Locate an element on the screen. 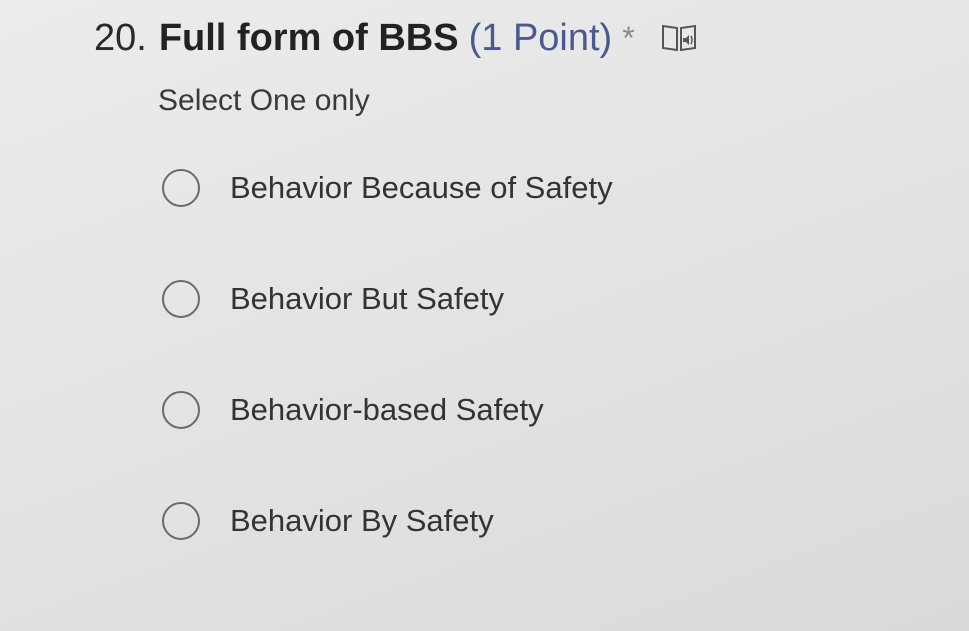 This screenshot has width=969, height=631. question-title: Full form of BBS is located at coordinates (308, 38).